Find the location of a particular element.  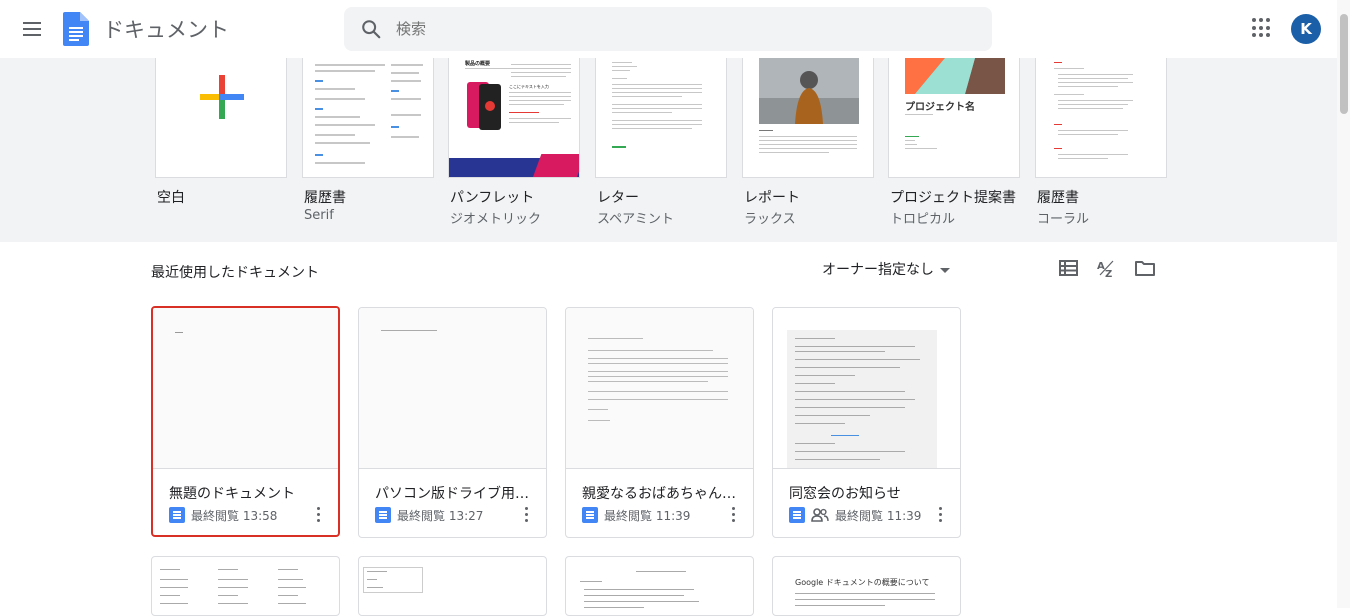

app-header: ドキュメント K is located at coordinates (675, 29).